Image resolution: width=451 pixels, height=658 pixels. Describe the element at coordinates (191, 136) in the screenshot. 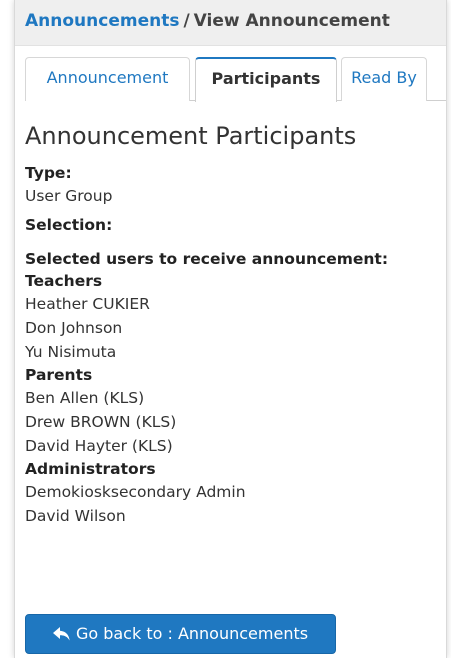

I see `page-title: Announcement Participants` at that location.